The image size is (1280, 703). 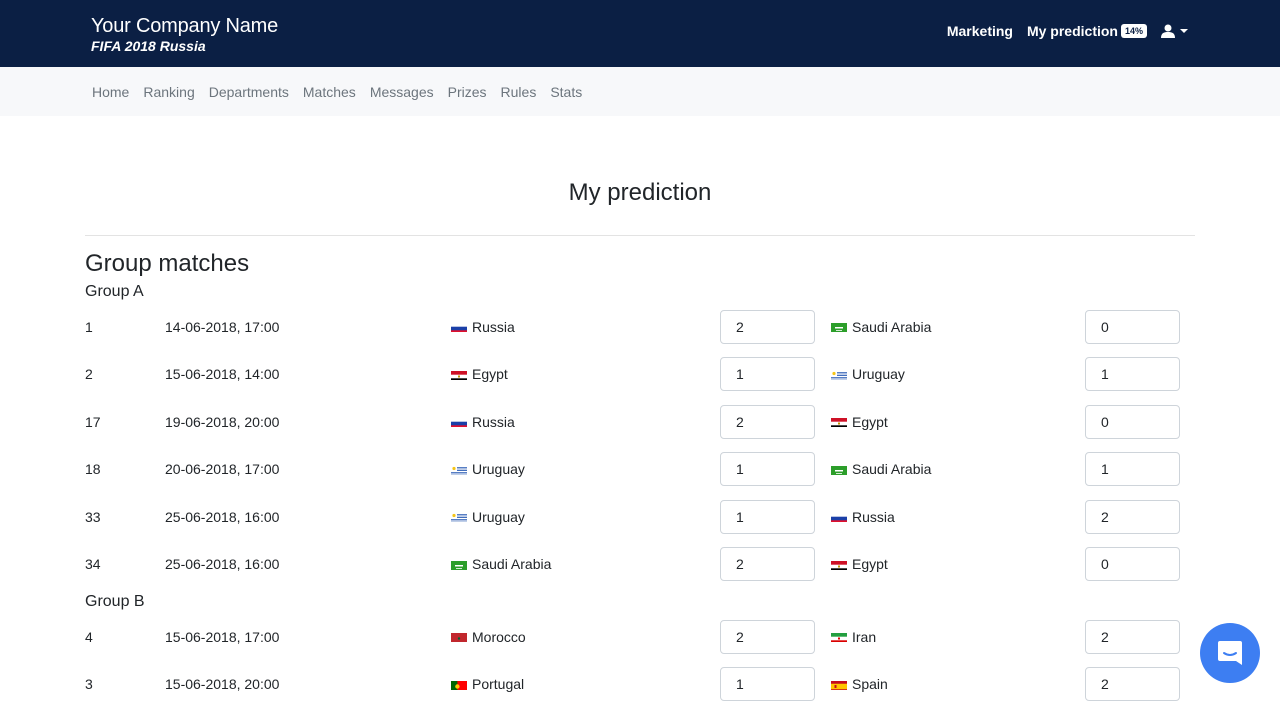 I want to click on nav-marketing: Marketing, so click(x=980, y=31).